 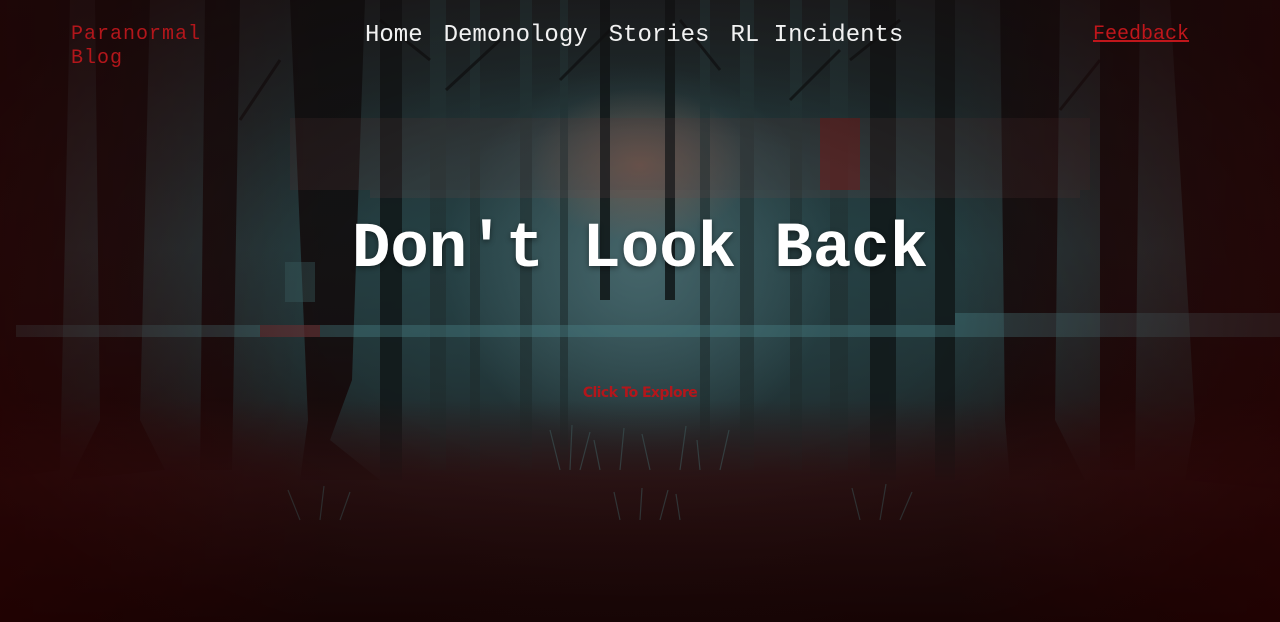 What do you see at coordinates (640, 393) in the screenshot?
I see `explore-cta-link: Click To Explore` at bounding box center [640, 393].